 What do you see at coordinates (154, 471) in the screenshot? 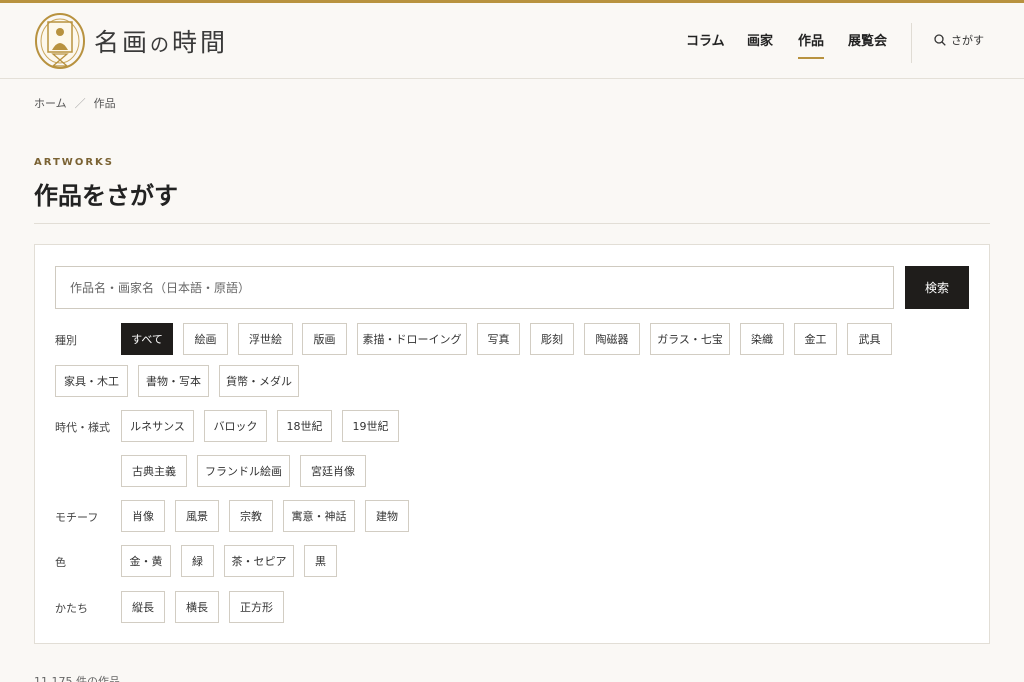
I see `filter-era-classicism: 古典主義` at bounding box center [154, 471].